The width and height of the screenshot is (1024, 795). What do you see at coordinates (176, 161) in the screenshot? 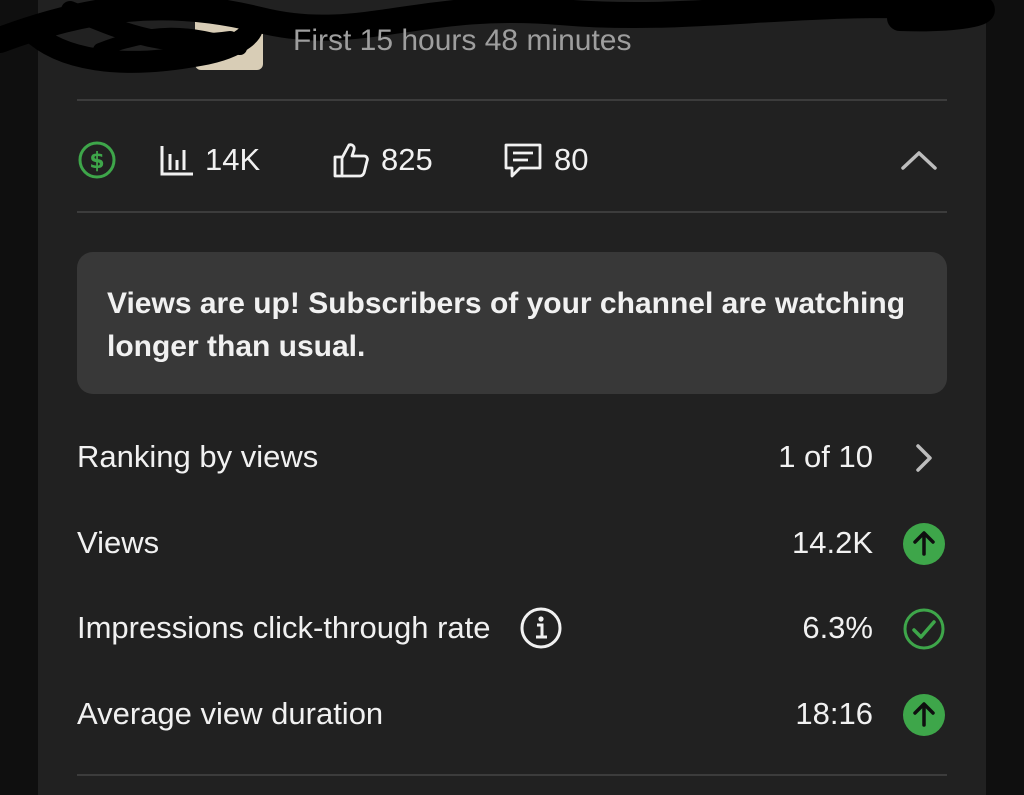
I see `bar-chart-icon` at bounding box center [176, 161].